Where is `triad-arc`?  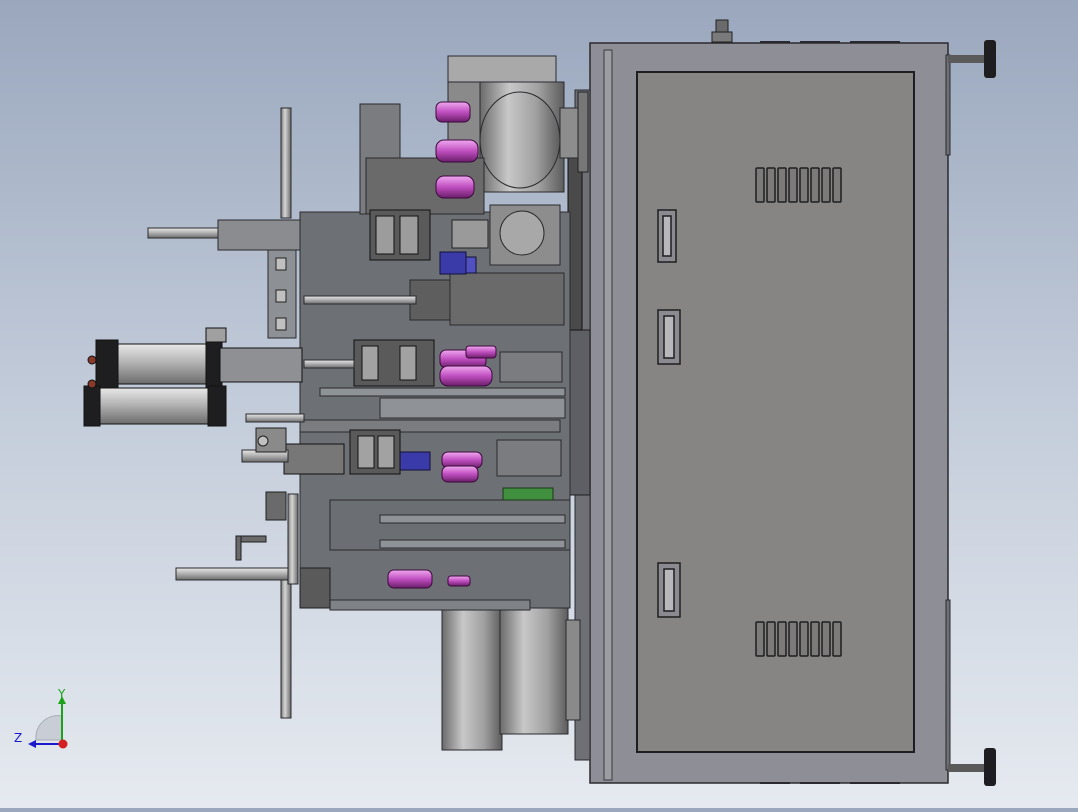 triad-arc is located at coordinates (49, 728).